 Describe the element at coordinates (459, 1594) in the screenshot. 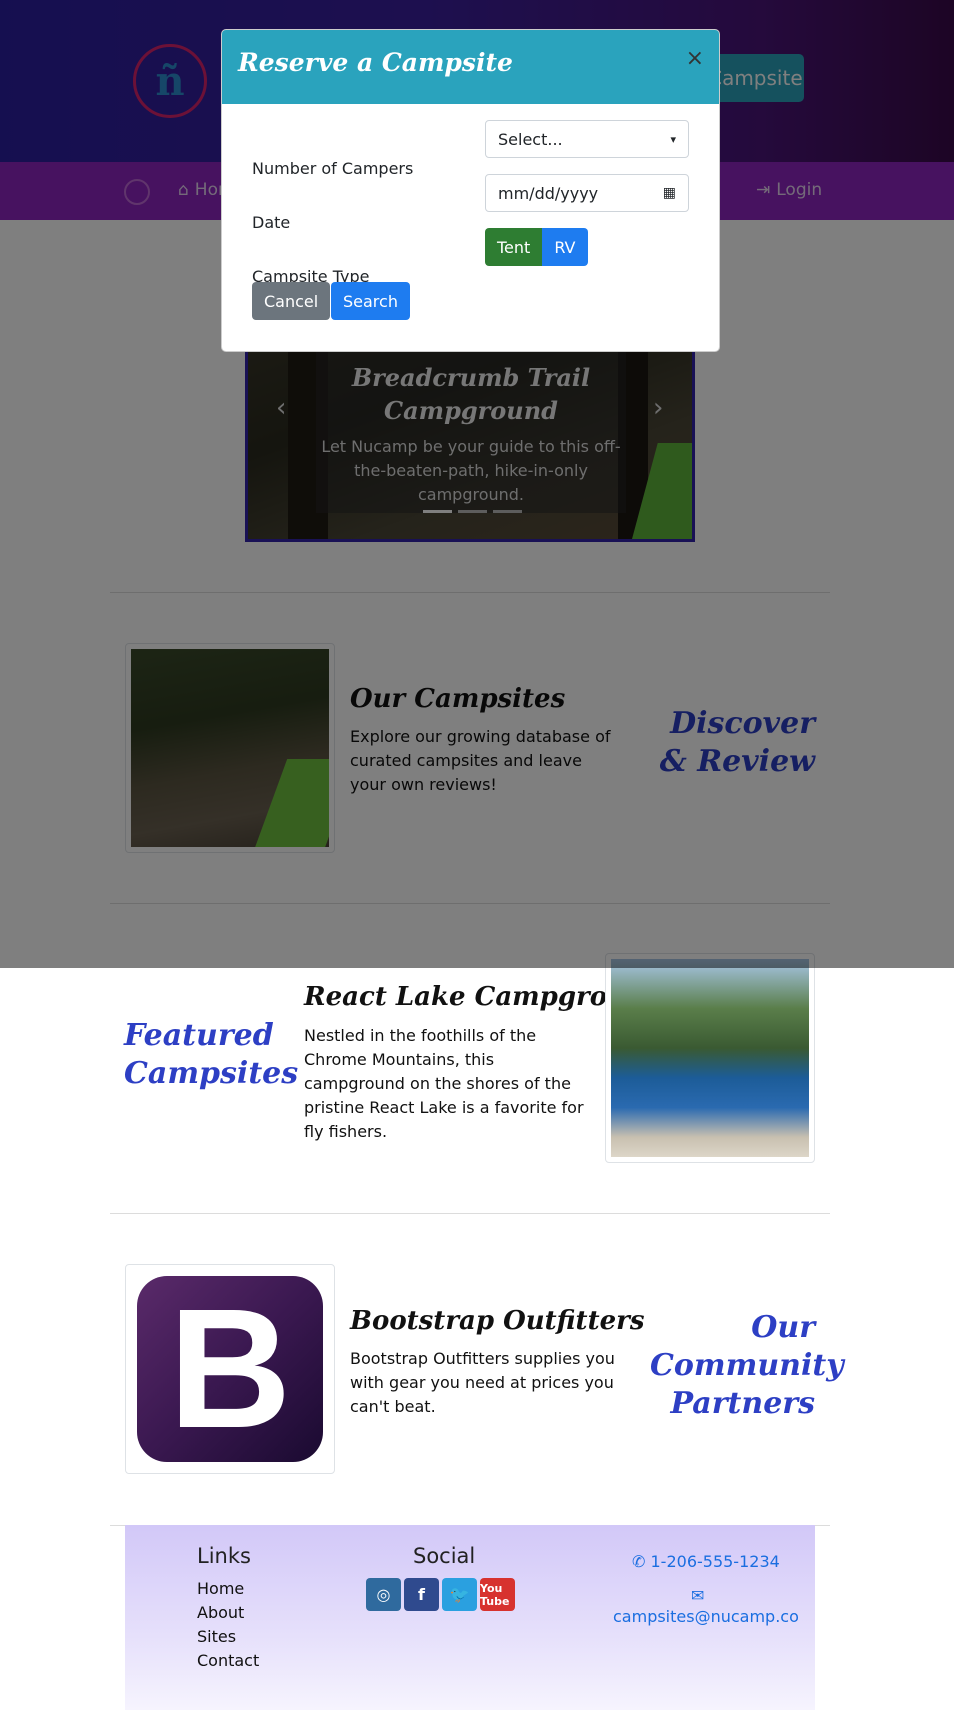

I see `twitter-icon: 🐦` at that location.